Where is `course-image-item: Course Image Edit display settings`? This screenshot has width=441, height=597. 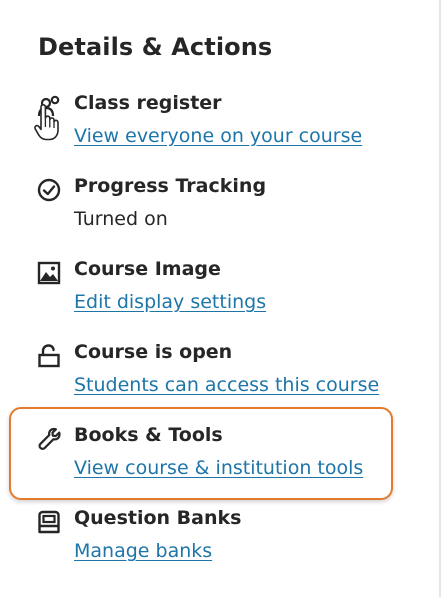 course-image-item: Course Image Edit display settings is located at coordinates (222, 290).